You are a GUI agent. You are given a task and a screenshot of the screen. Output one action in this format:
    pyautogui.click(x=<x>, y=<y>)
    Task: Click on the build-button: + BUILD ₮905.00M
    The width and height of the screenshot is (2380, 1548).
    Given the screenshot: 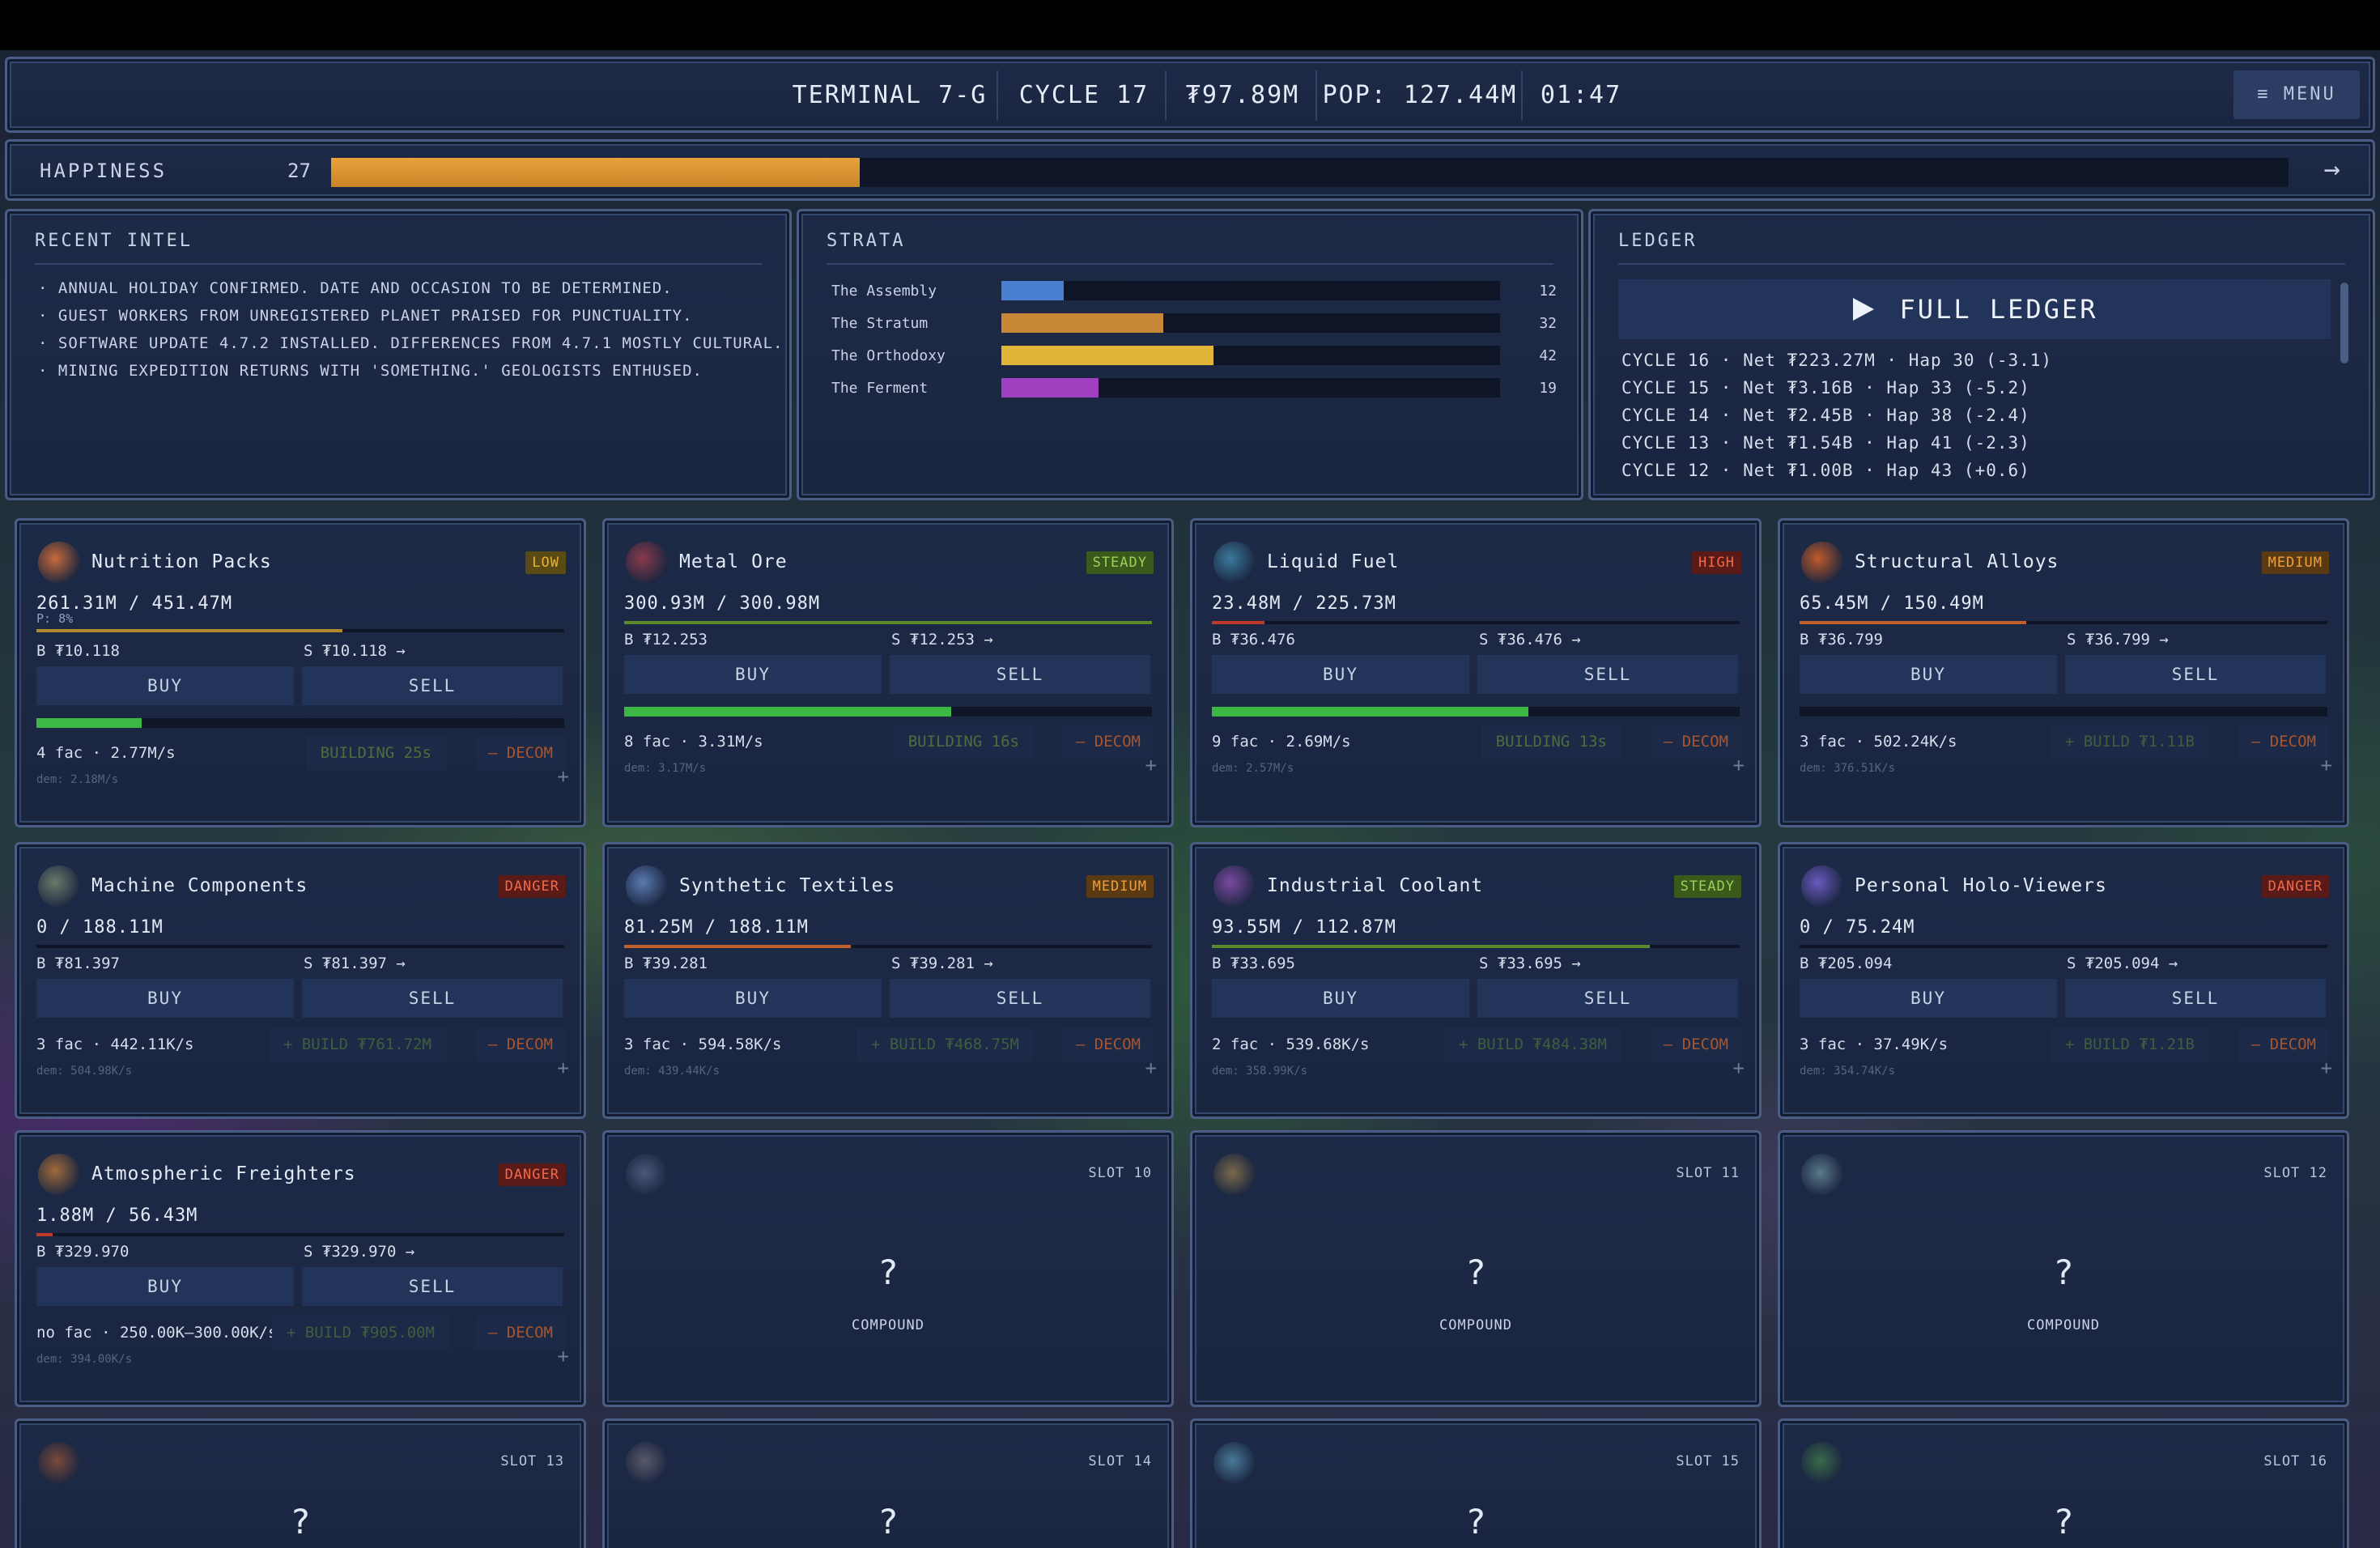 What is the action you would take?
    pyautogui.click(x=360, y=1333)
    